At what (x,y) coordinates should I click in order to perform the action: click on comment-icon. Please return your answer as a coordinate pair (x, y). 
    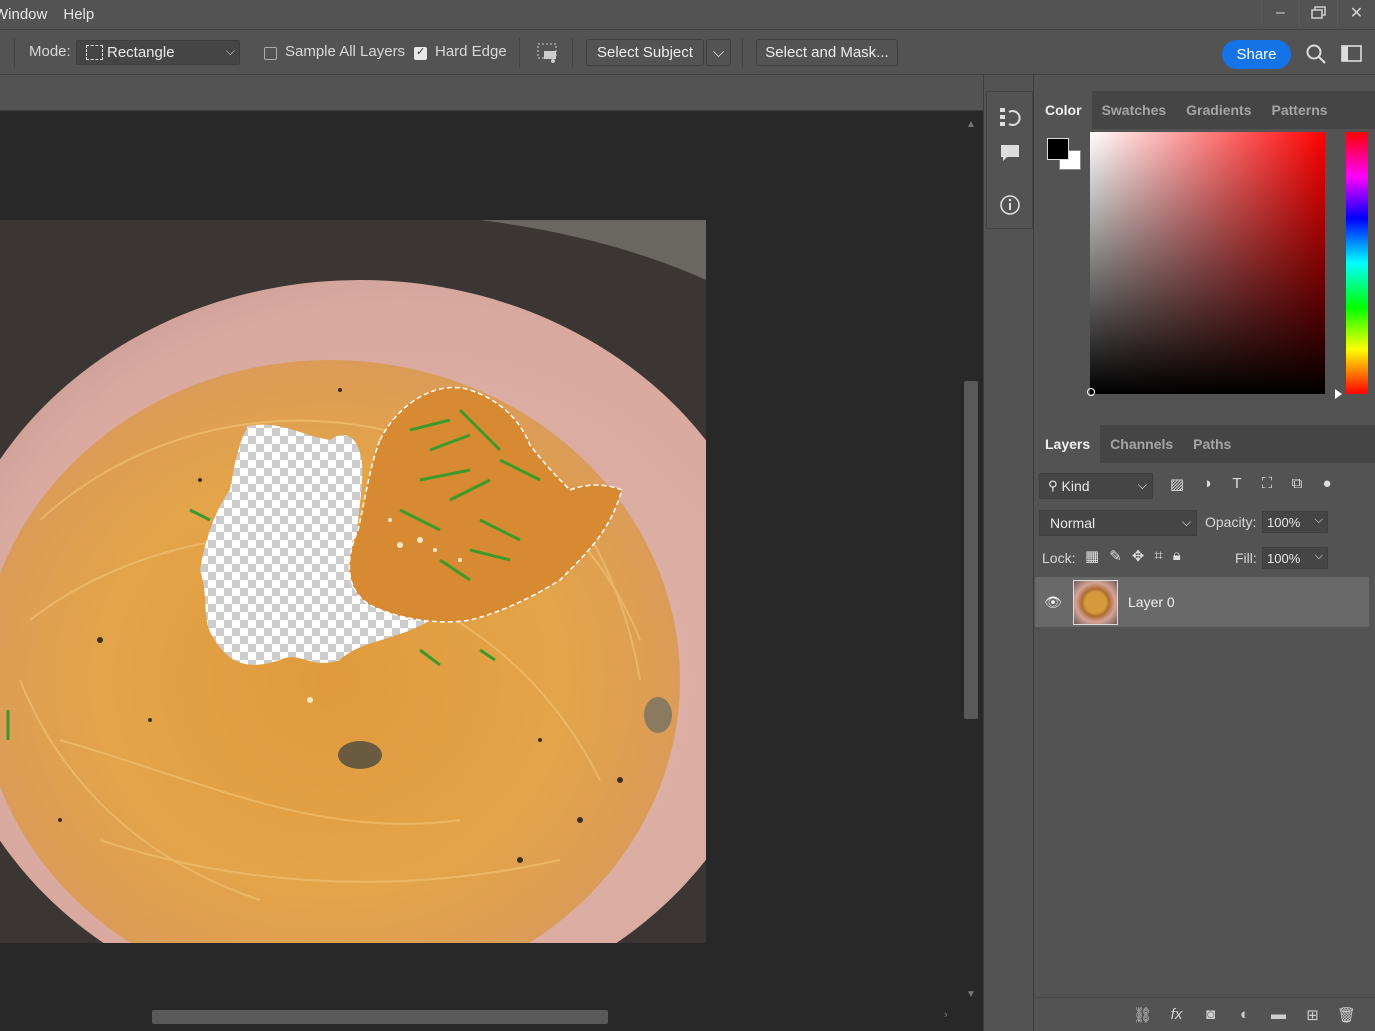
    Looking at the image, I should click on (1010, 153).